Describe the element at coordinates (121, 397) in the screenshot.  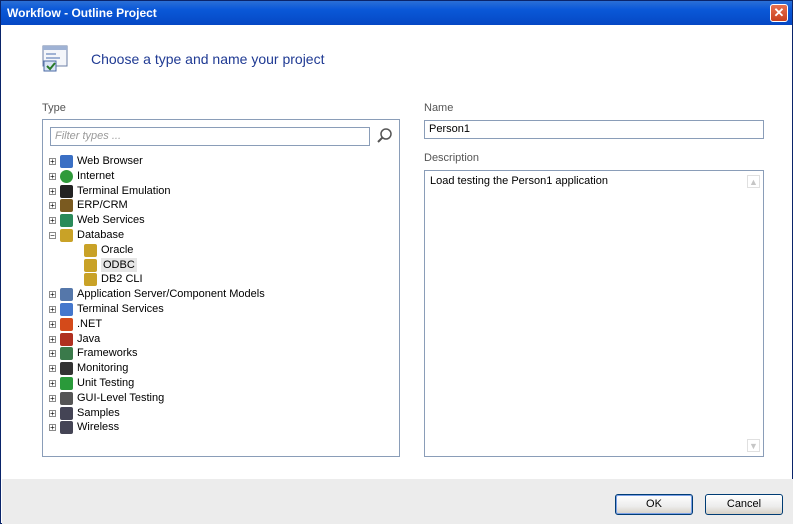
I see `tree-item-label: GUI-Level Testing` at that location.